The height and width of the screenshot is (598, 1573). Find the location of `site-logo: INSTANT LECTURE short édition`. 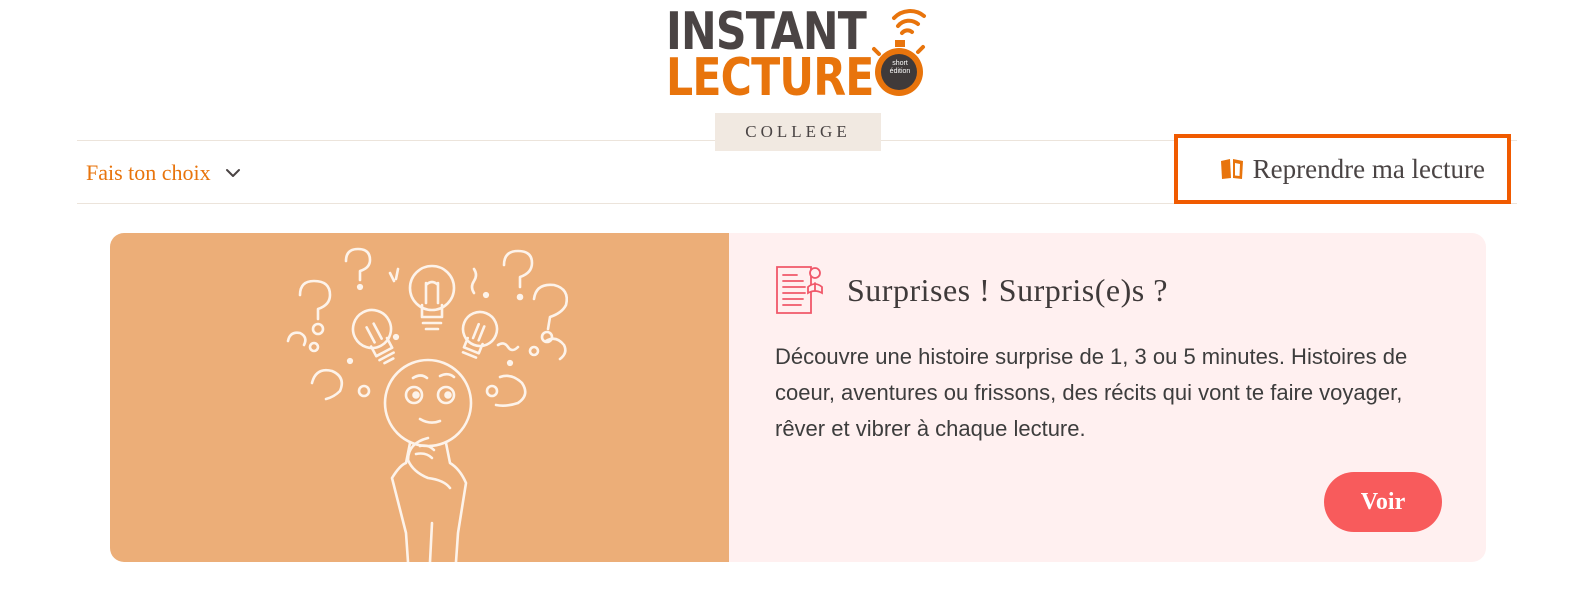

site-logo: INSTANT LECTURE short édition is located at coordinates (799, 57).